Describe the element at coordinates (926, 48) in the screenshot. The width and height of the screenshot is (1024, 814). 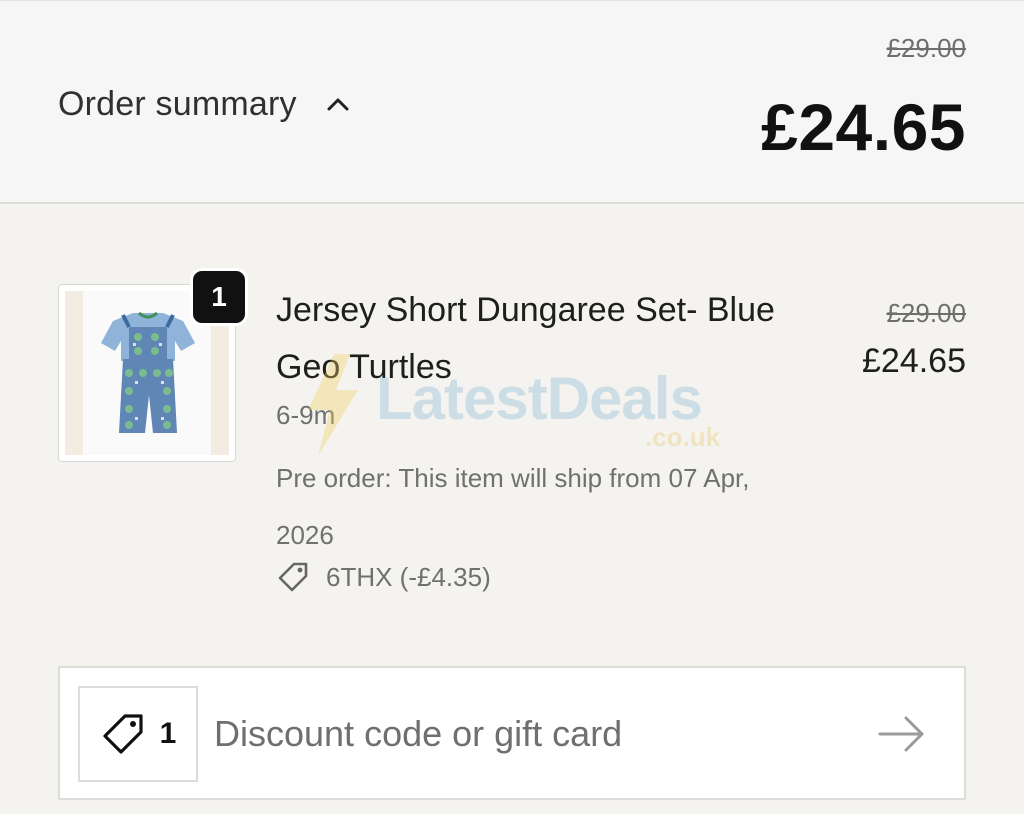
I see `header-original-price: £29.00` at that location.